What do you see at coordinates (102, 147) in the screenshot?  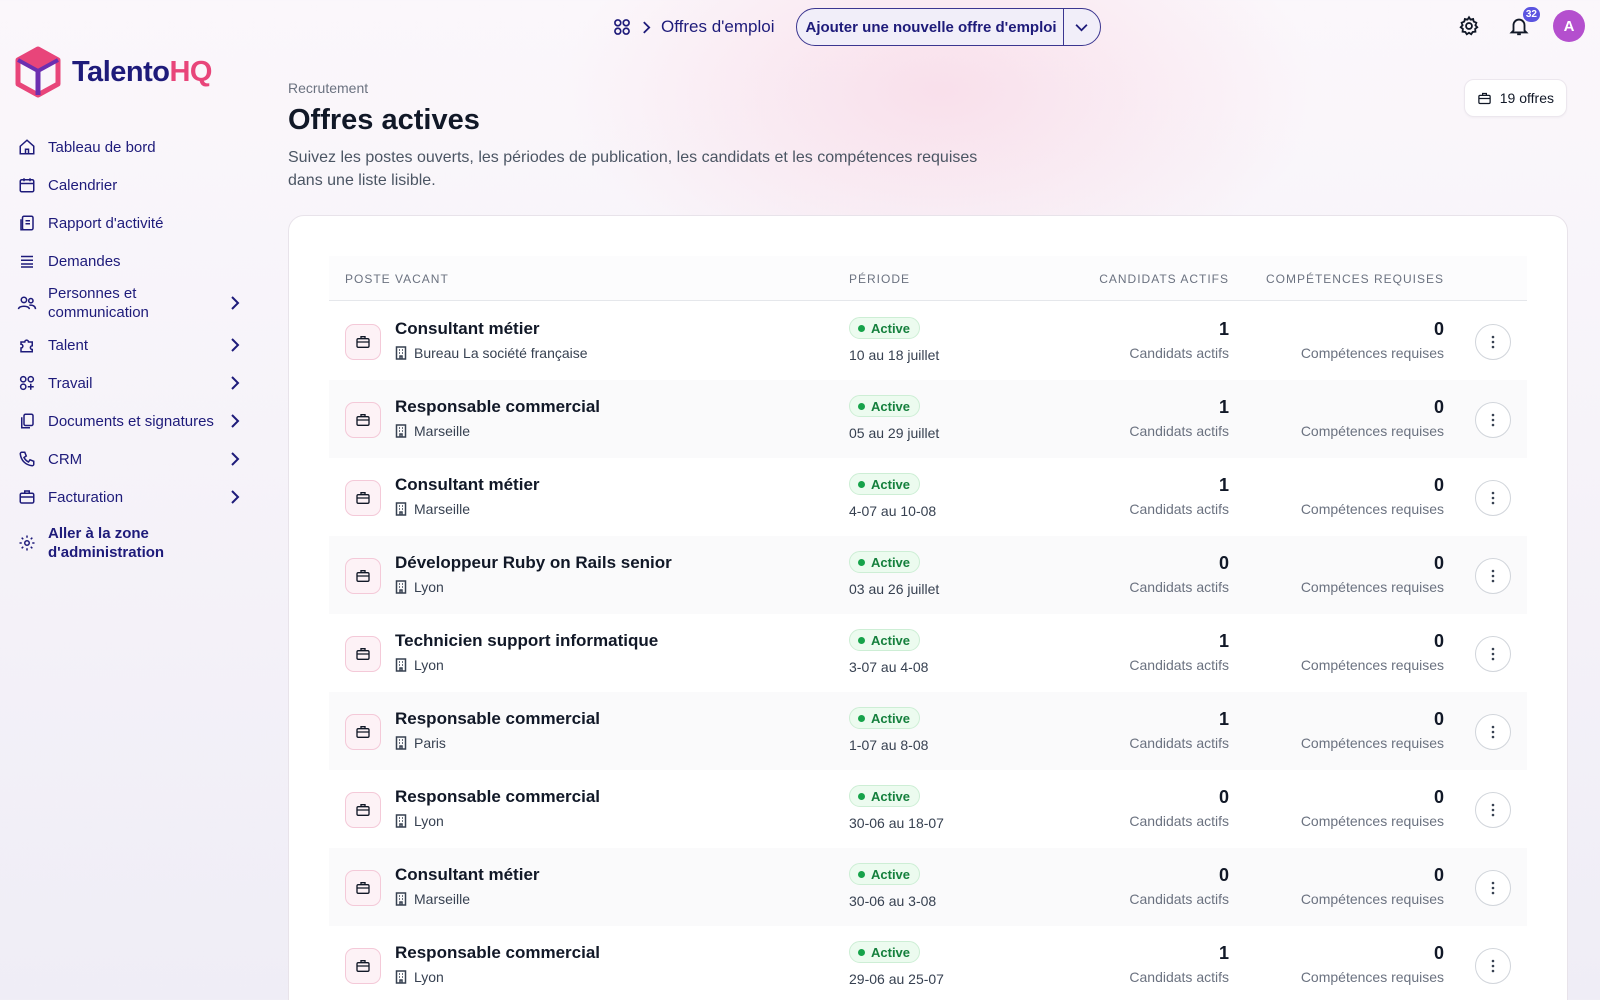 I see `sidebar-item-label: Tableau de bord` at bounding box center [102, 147].